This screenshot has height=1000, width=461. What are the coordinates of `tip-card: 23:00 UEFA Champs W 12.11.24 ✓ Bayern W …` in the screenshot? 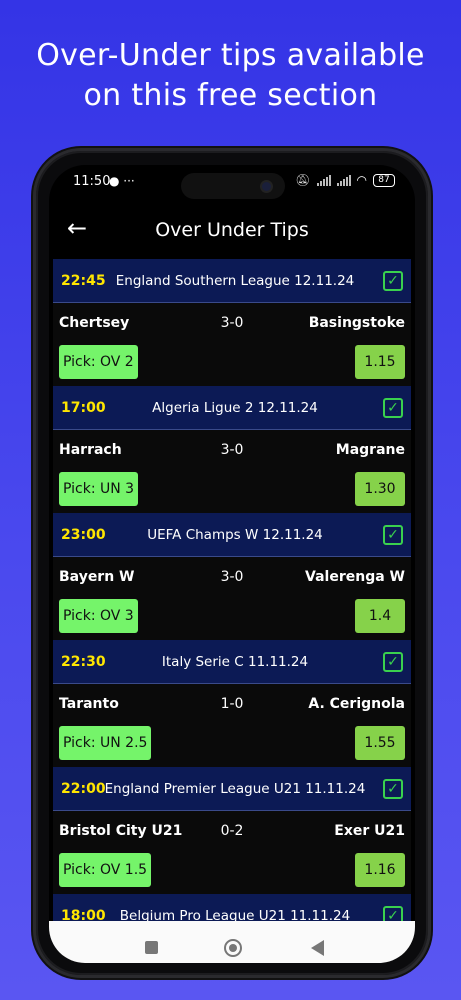 It's located at (232, 576).